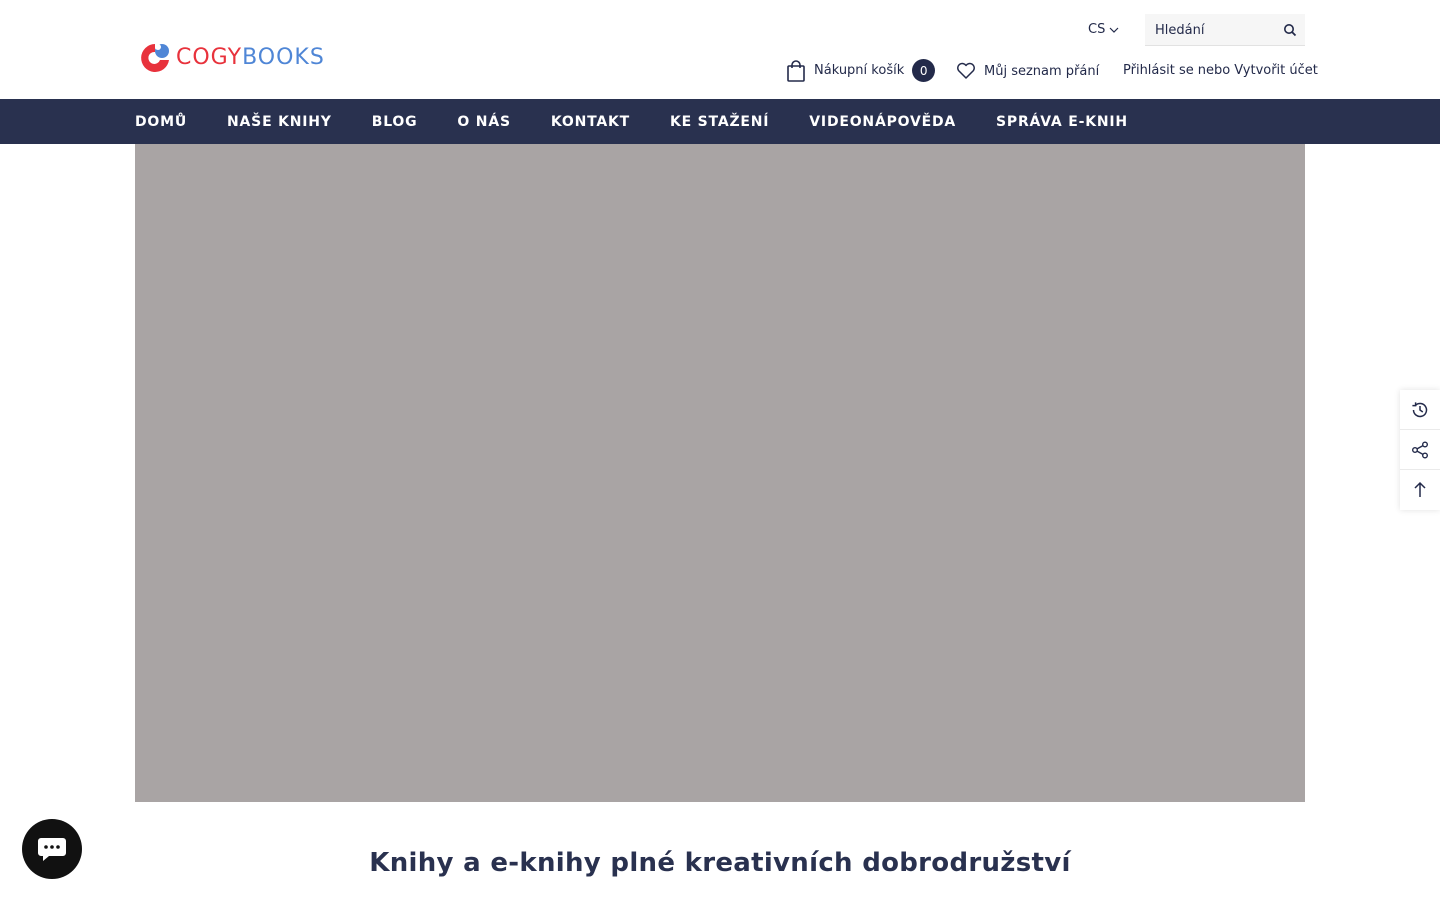  I want to click on arrow-up-icon, so click(1420, 489).